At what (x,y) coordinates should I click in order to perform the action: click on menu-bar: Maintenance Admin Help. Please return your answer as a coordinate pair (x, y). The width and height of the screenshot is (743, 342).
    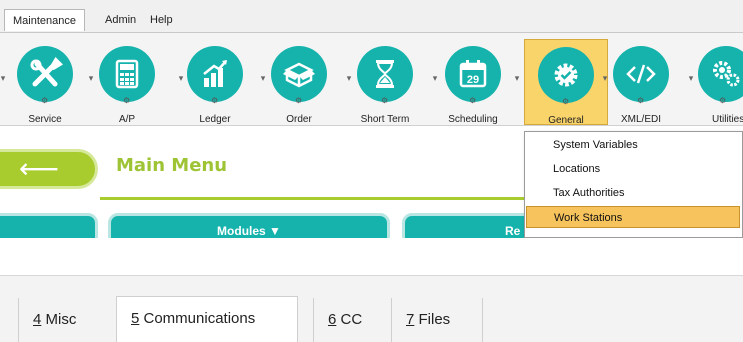
    Looking at the image, I should click on (371, 16).